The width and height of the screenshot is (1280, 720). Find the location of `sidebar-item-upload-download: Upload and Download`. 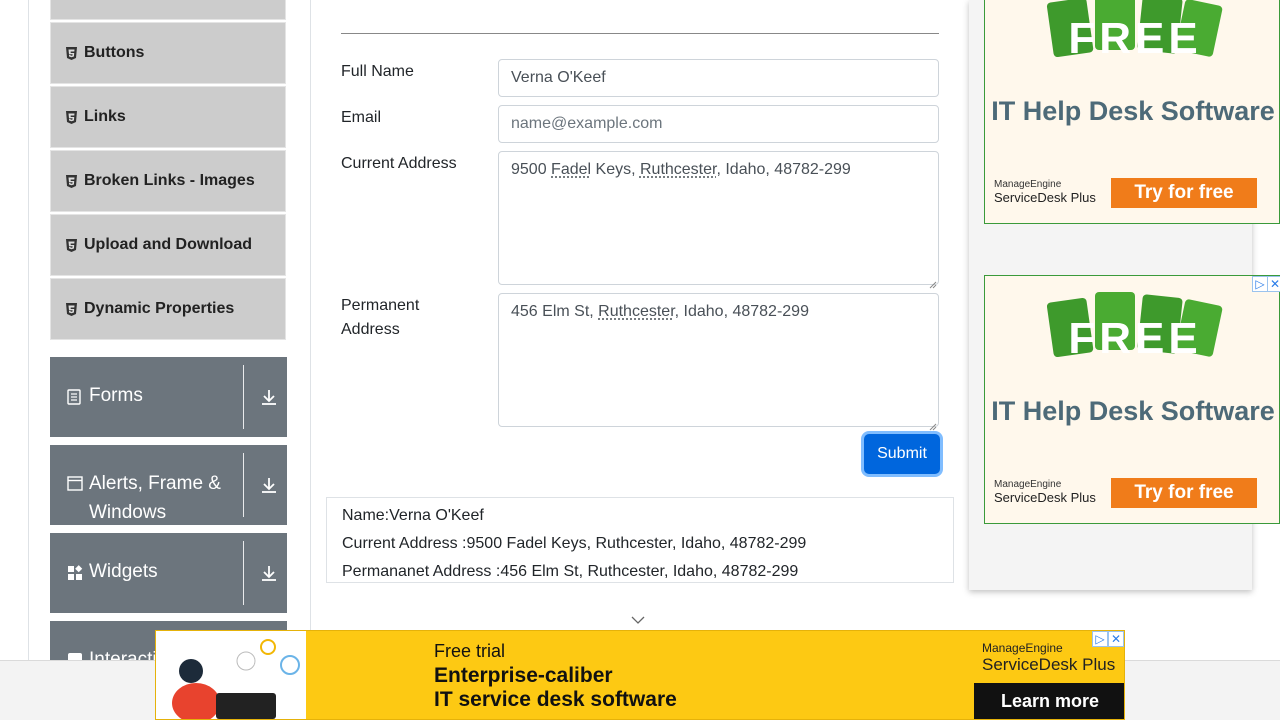

sidebar-item-upload-download: Upload and Download is located at coordinates (168, 245).